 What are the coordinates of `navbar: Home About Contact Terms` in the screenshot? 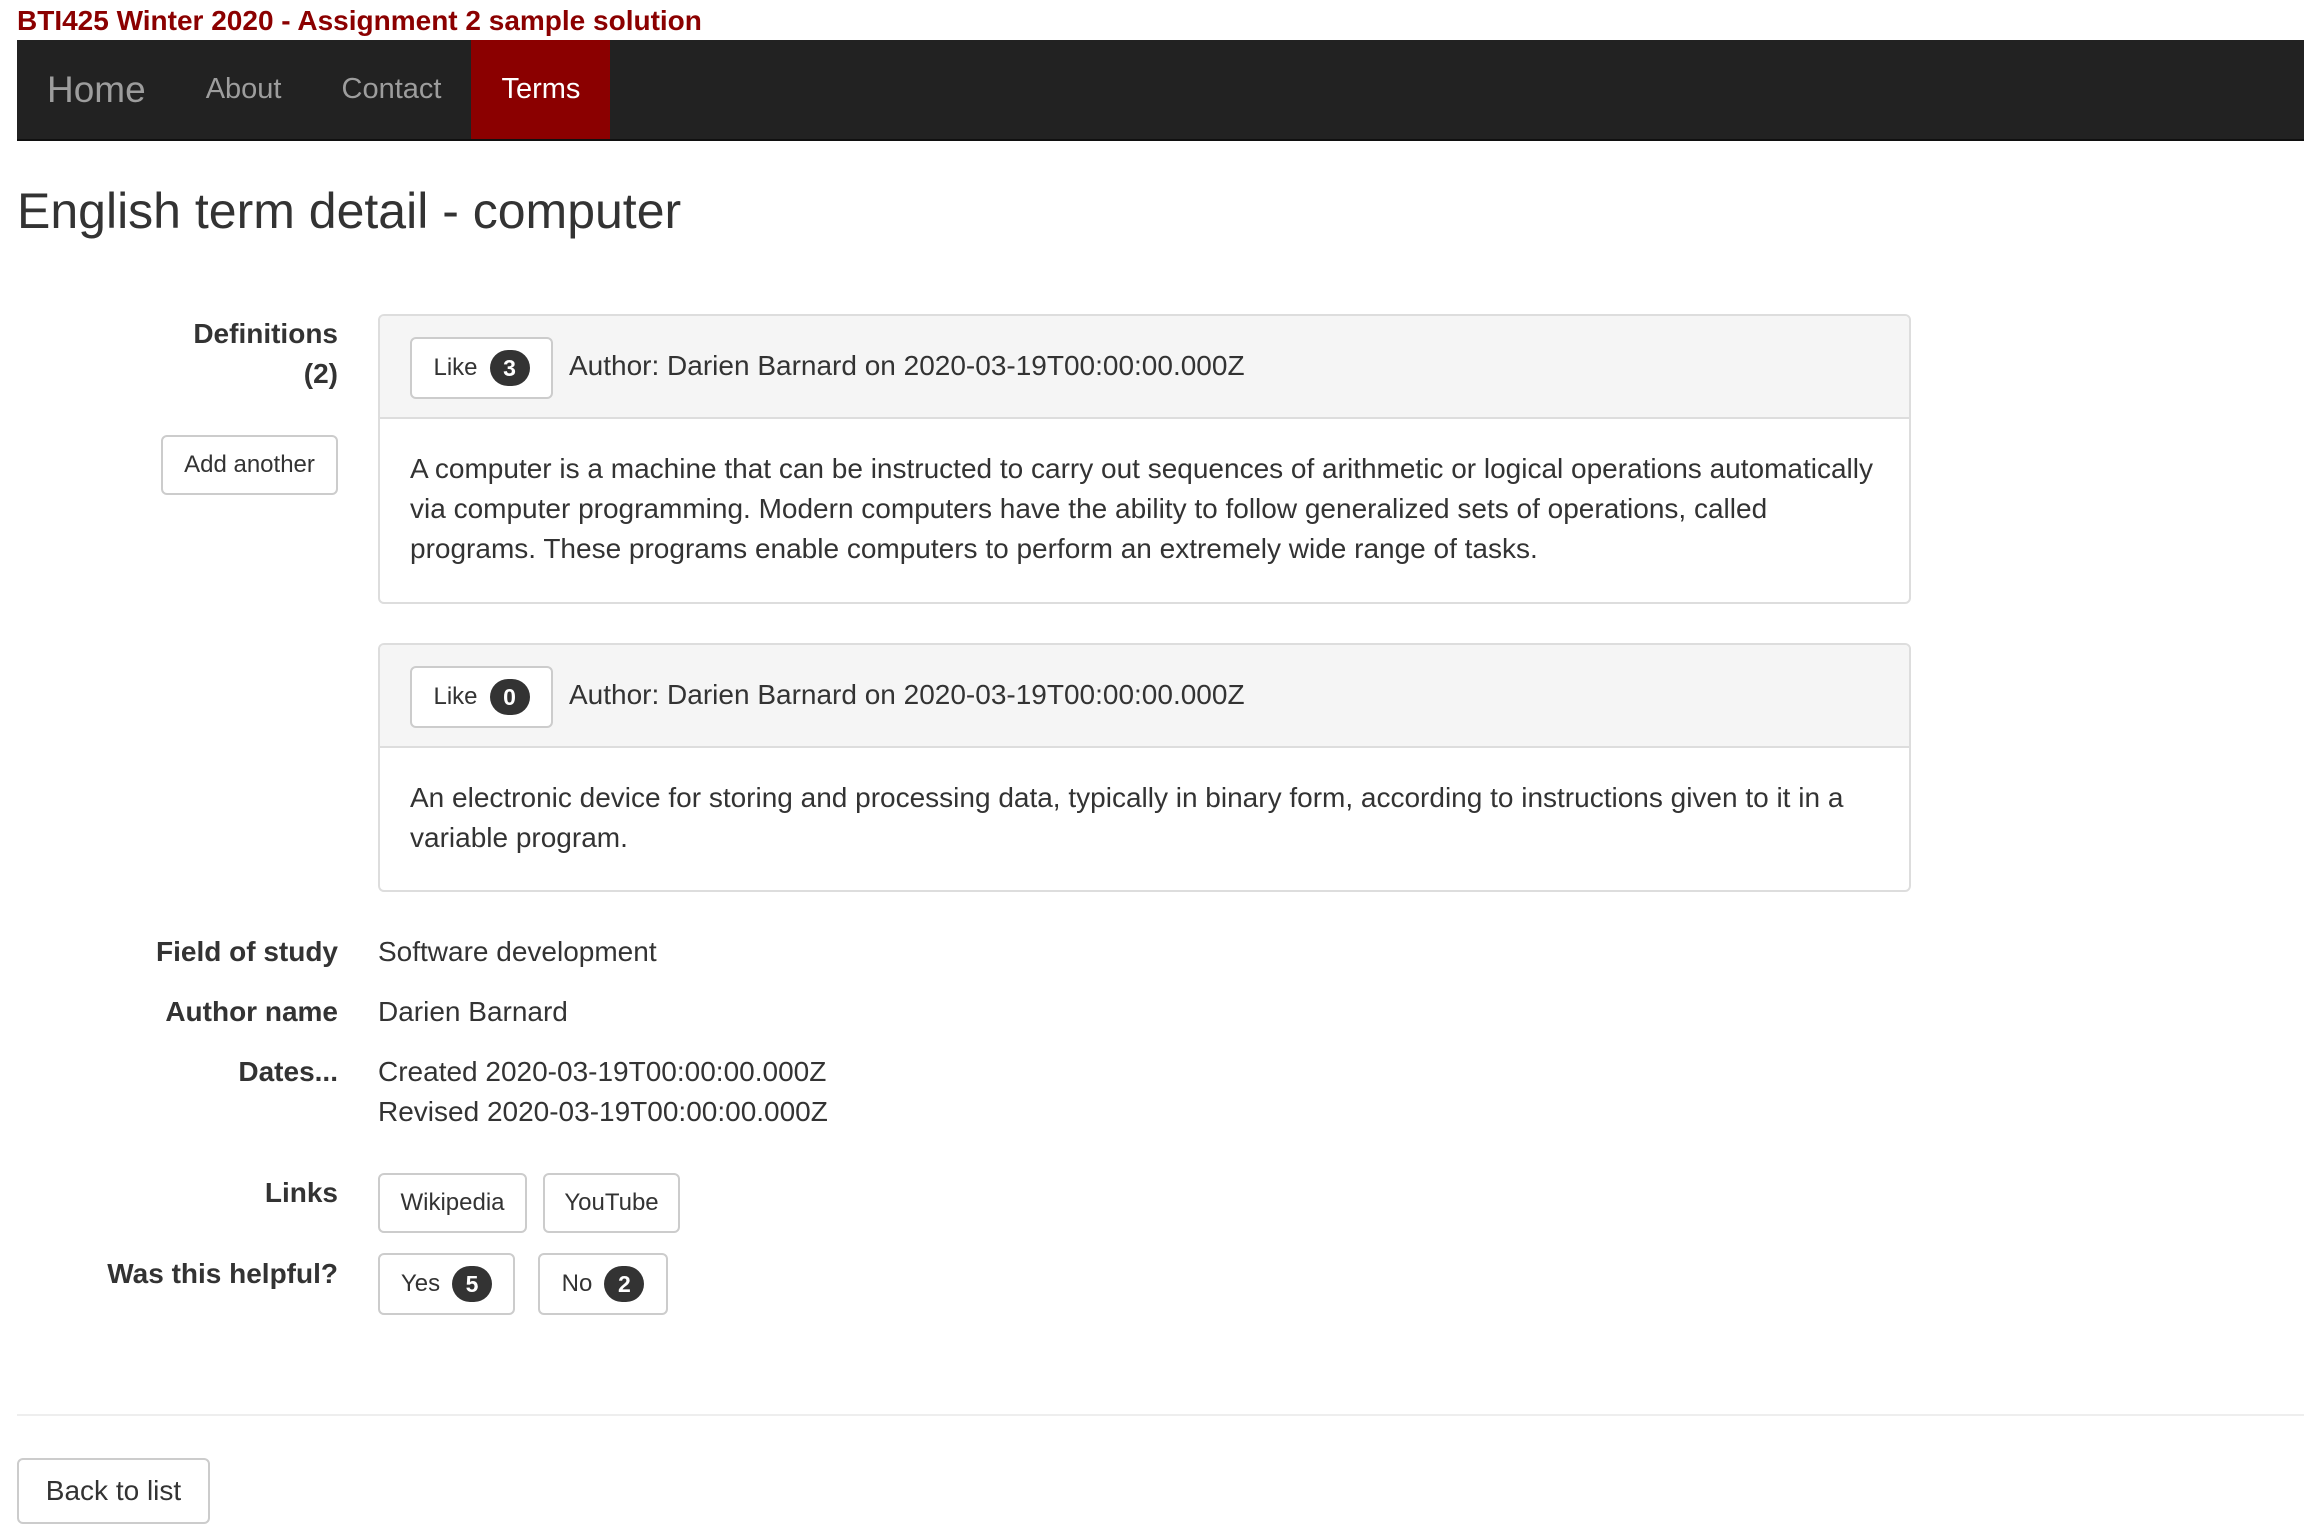 It's located at (1160, 90).